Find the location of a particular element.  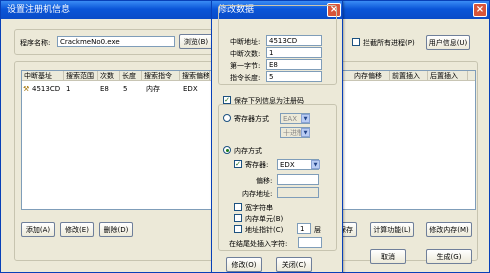

mem-unit-checkbox is located at coordinates (238, 218).